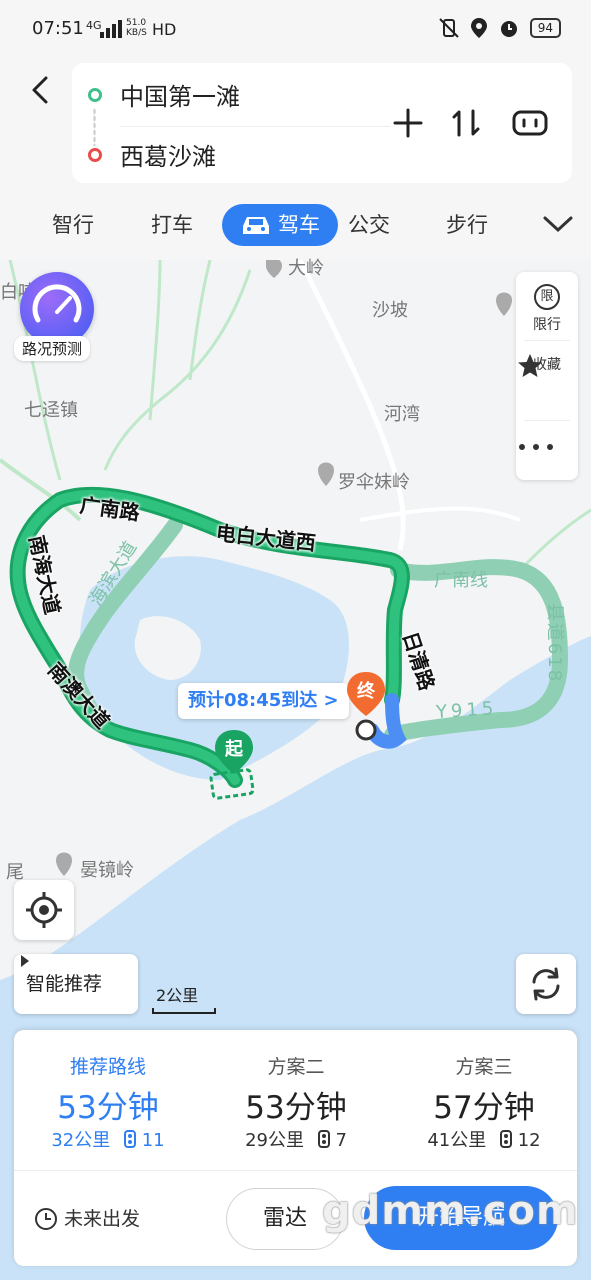 The height and width of the screenshot is (1280, 591). What do you see at coordinates (274, 1140) in the screenshot?
I see `route-distance: 29公里` at bounding box center [274, 1140].